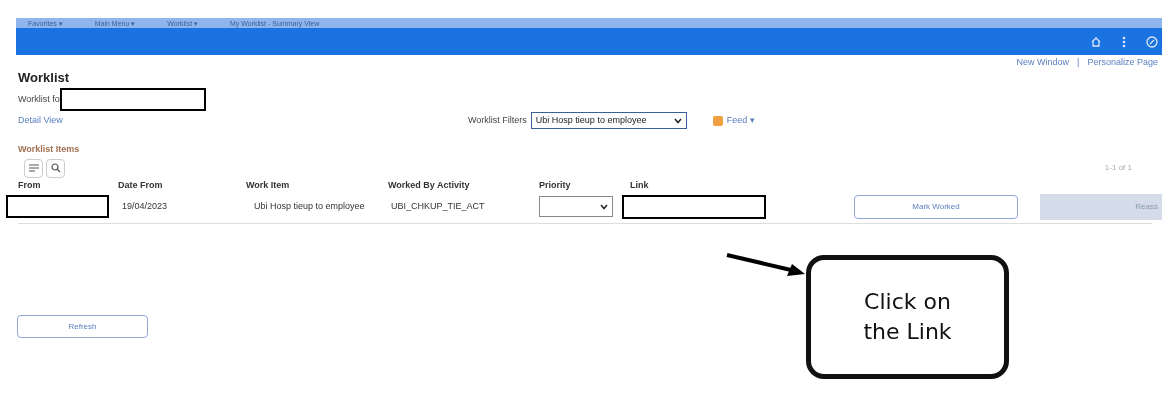 The width and height of the screenshot is (1162, 409). I want to click on header-link: Personalize Page, so click(1122, 63).